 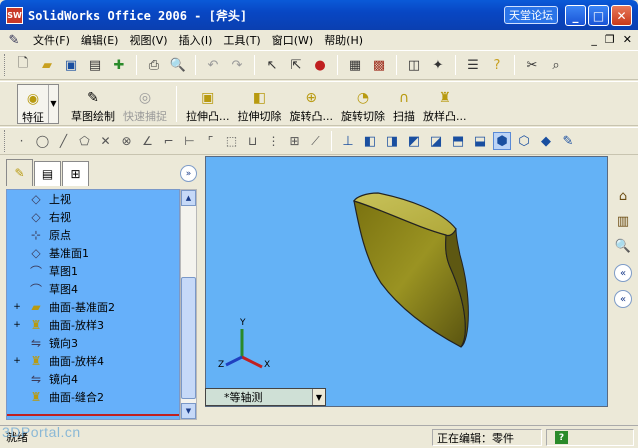 I want to click on tree-item: ⇋ 镜向4, so click(x=93, y=379).